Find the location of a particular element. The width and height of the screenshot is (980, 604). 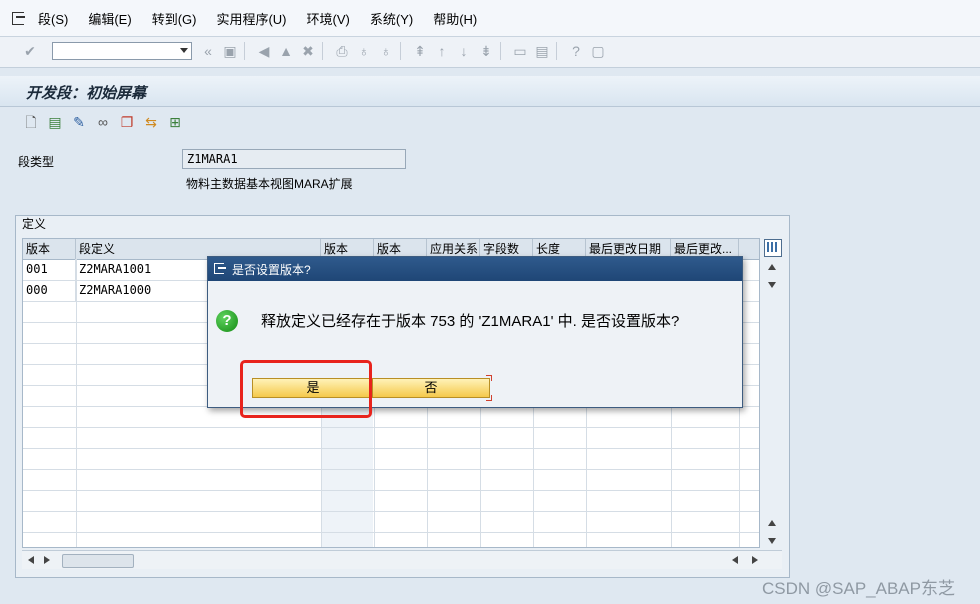

hierarchy-icon: ⊞ is located at coordinates (175, 122).